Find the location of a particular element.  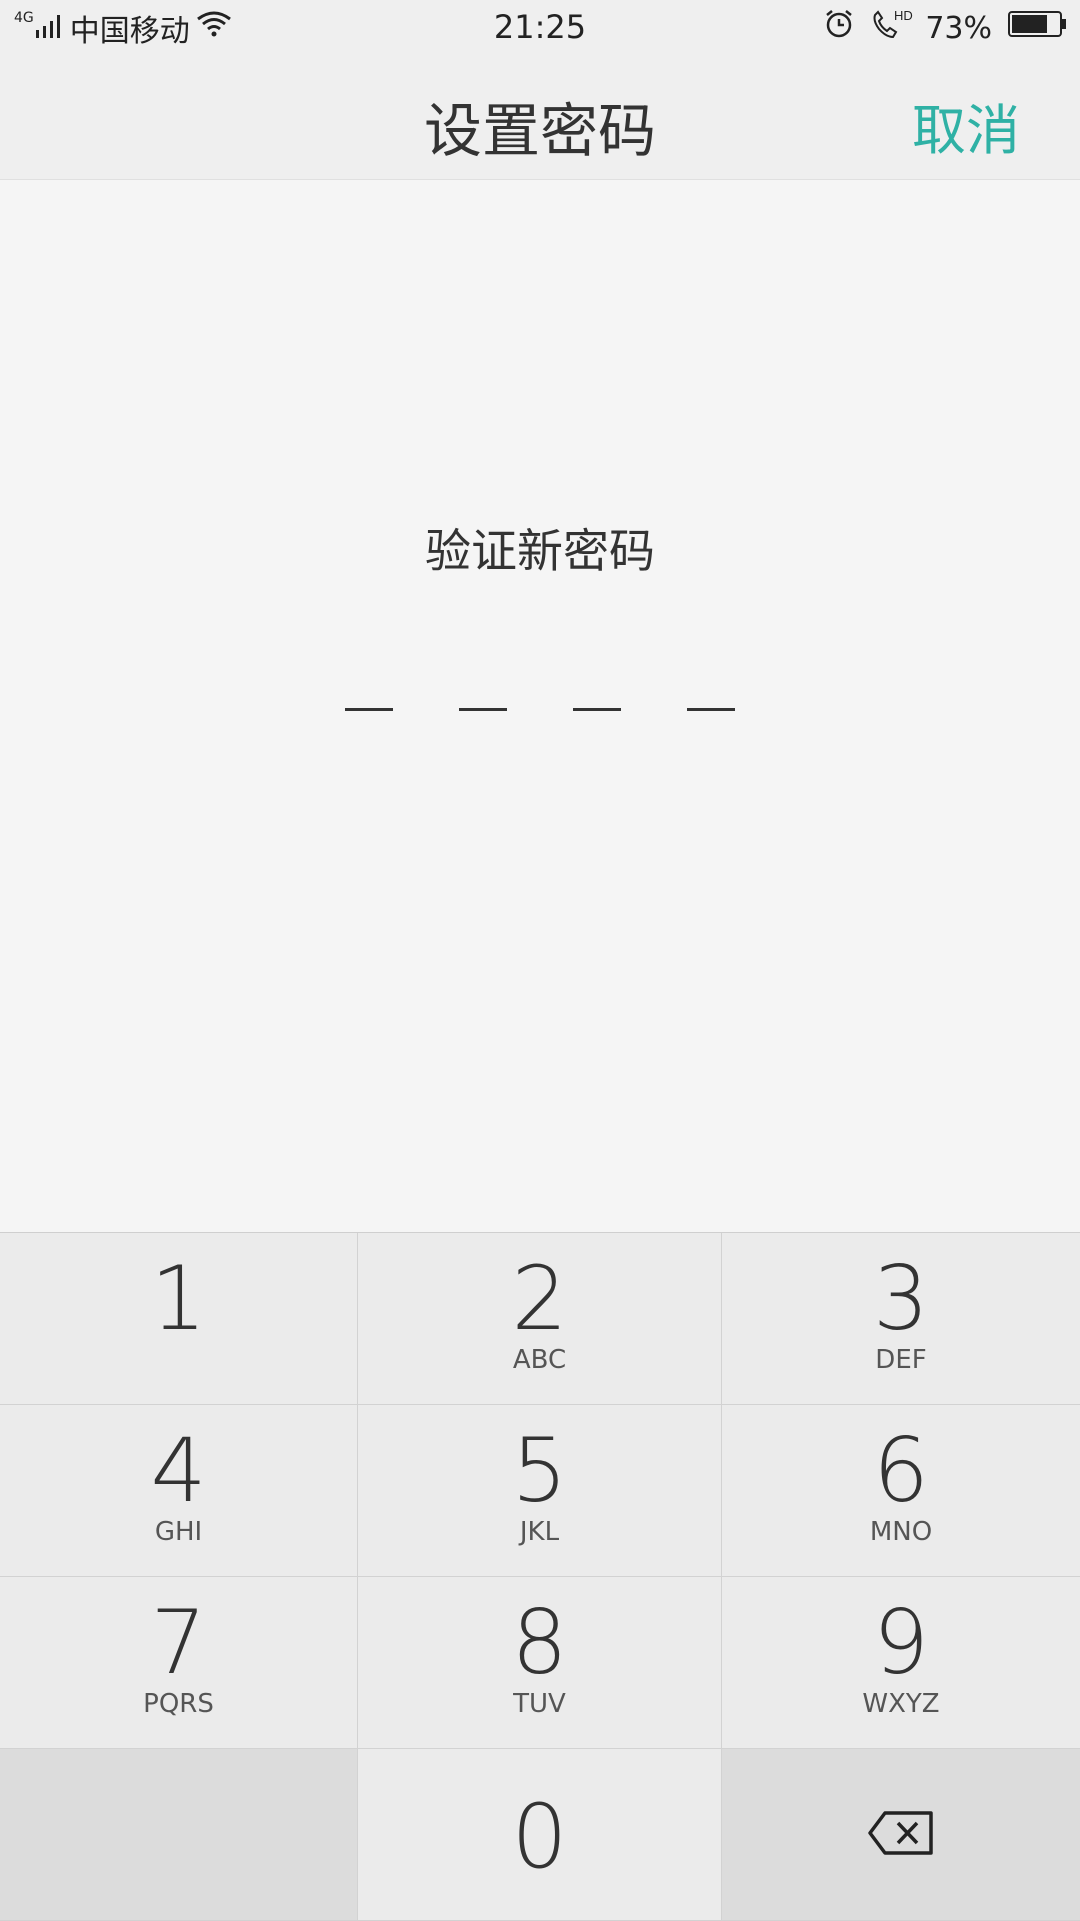

key-blank is located at coordinates (179, 1835).